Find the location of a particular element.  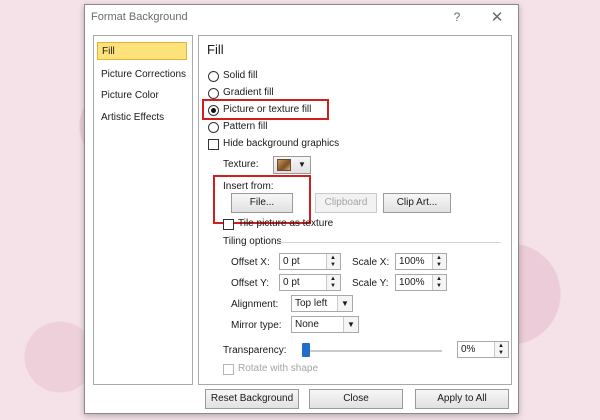

apply-to-all-button: Apply to All is located at coordinates (462, 399).